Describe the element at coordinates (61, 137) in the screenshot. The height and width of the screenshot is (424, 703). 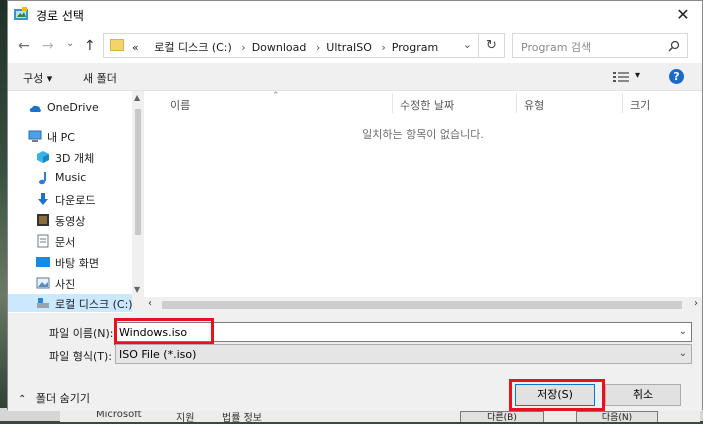
I see `sidebar-item-label: 내 PC` at that location.